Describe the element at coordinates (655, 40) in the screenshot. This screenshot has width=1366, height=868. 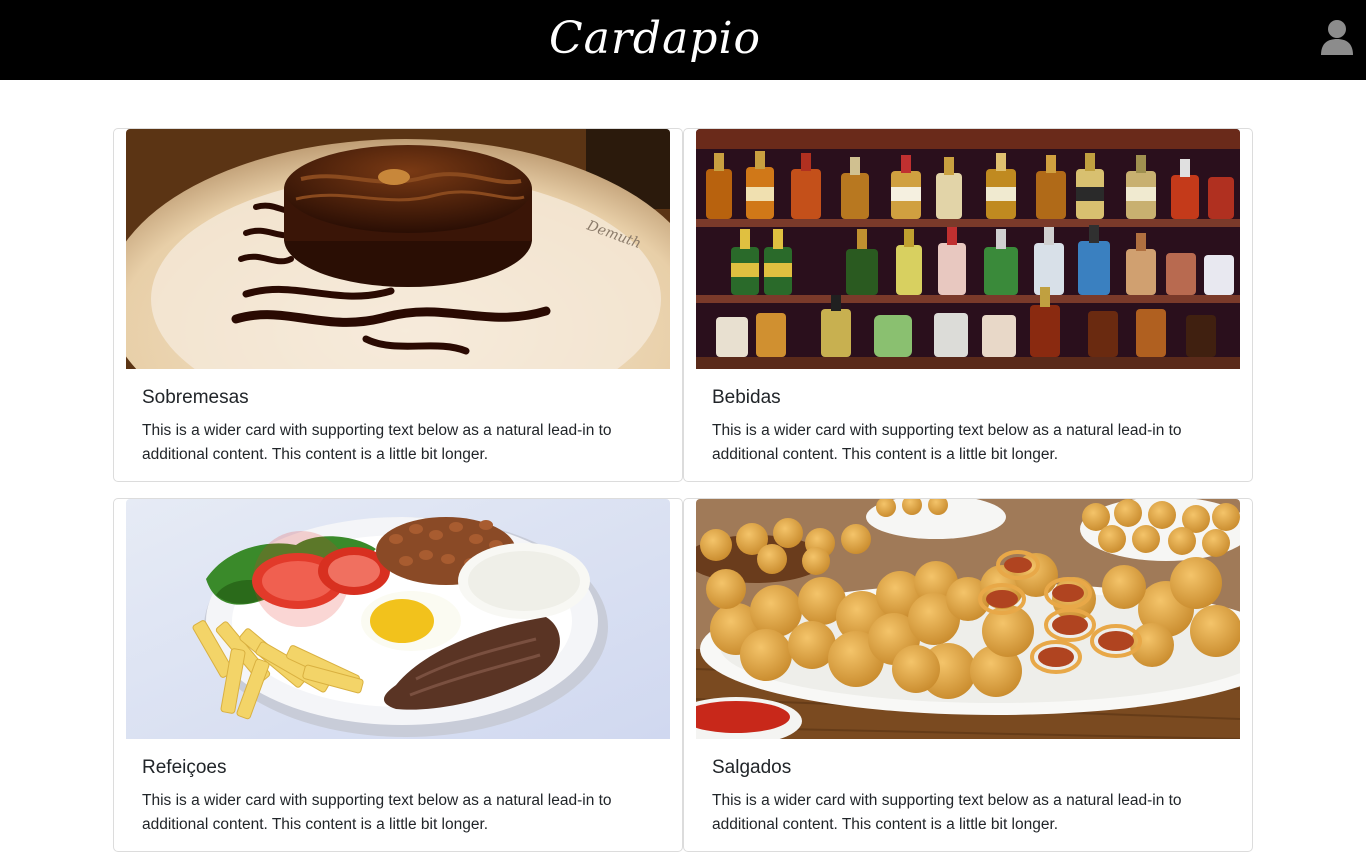
I see `brand-title: Cardapio` at that location.